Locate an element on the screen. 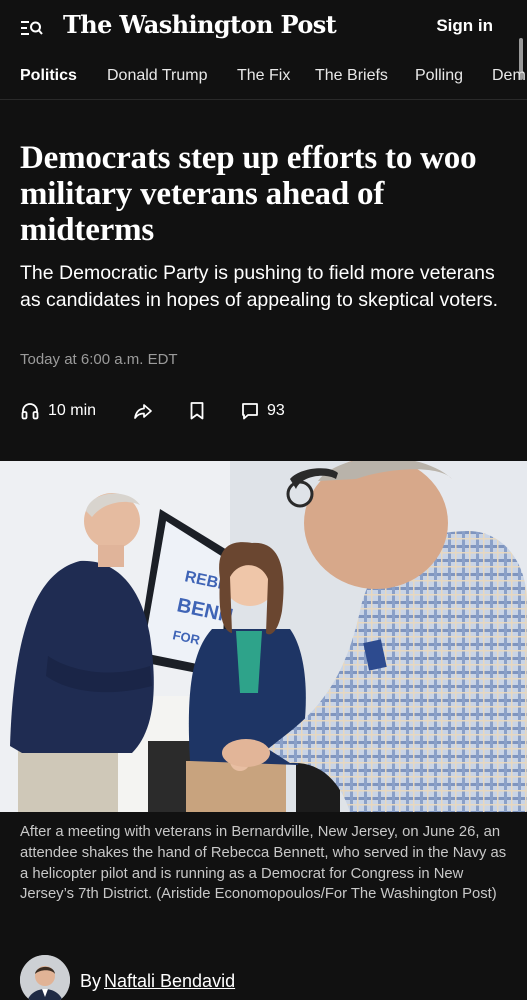  share-arrow-icon is located at coordinates (143, 411).